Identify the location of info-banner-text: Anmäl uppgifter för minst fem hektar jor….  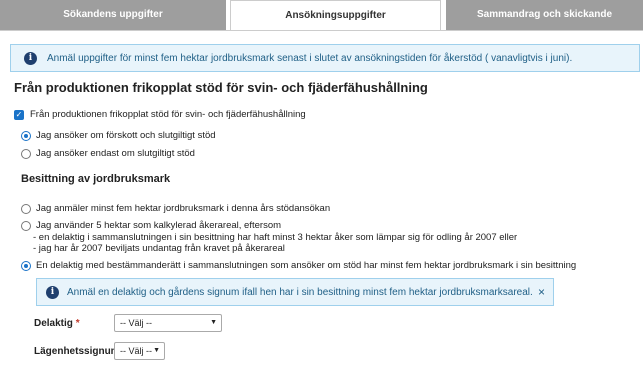
(310, 58).